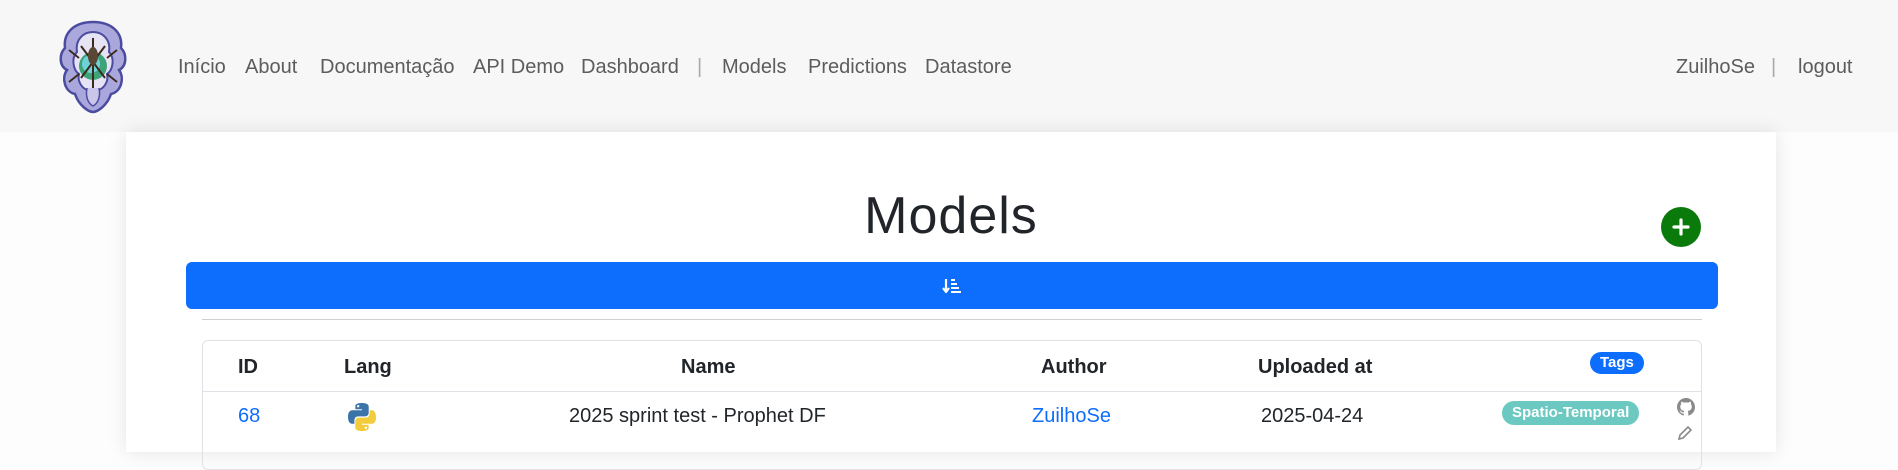 Image resolution: width=1898 pixels, height=470 pixels. What do you see at coordinates (857, 67) in the screenshot?
I see `nav-link-predictions: Predictions` at bounding box center [857, 67].